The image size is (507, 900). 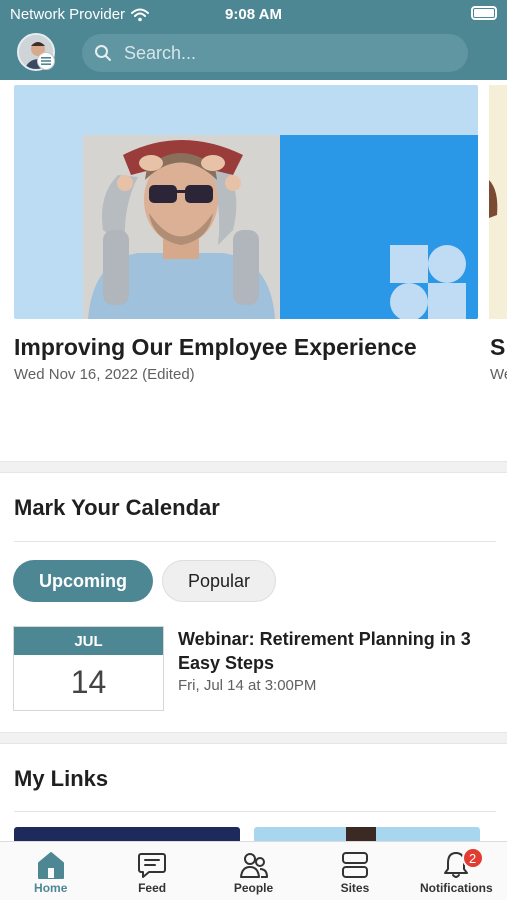 What do you see at coordinates (152, 865) in the screenshot?
I see `feed-icon` at bounding box center [152, 865].